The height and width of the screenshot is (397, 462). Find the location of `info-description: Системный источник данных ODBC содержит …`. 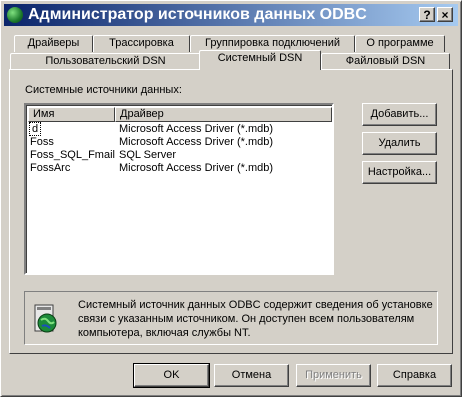

info-description: Системный источник данных ODBC содержит … is located at coordinates (255, 319).